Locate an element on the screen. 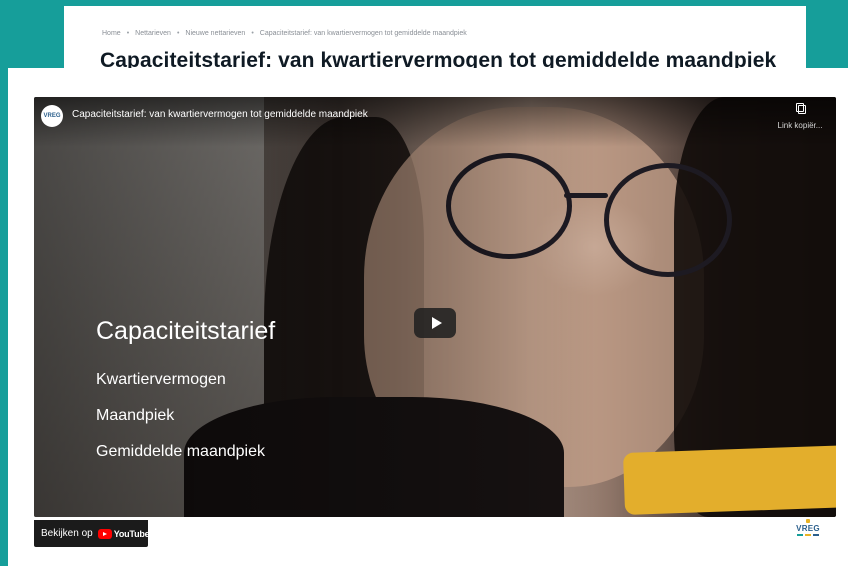 The image size is (848, 566). copy-link-icon is located at coordinates (800, 108).